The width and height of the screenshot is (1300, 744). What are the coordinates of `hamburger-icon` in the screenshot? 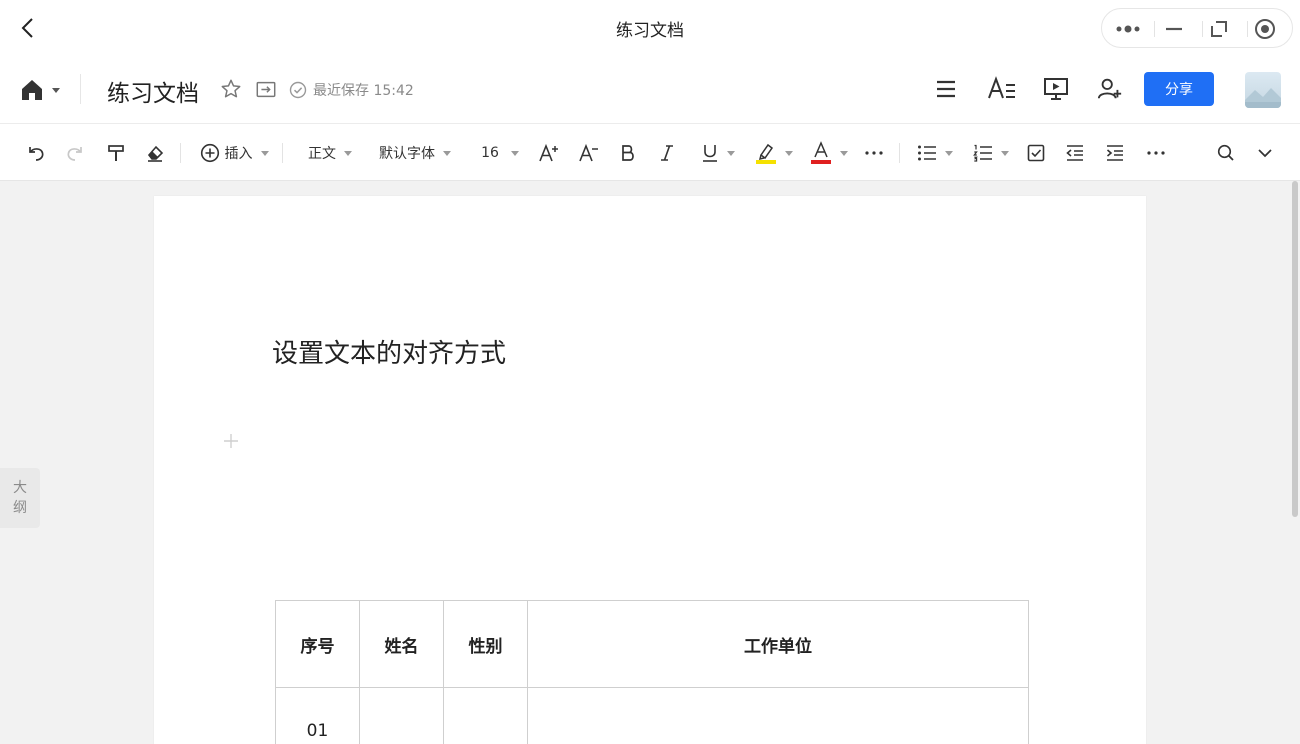 It's located at (946, 89).